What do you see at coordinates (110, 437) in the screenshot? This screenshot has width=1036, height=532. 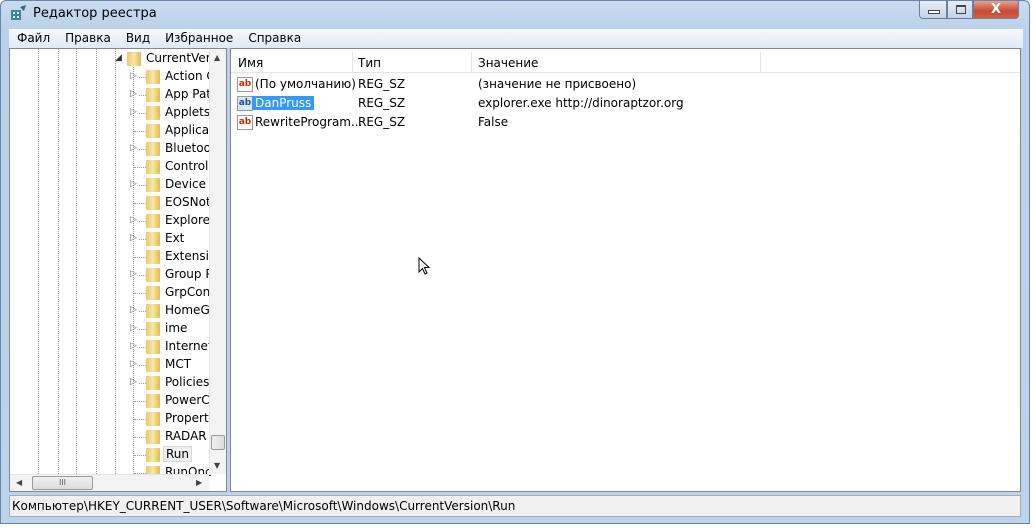 I see `tree-item: RADAR` at bounding box center [110, 437].